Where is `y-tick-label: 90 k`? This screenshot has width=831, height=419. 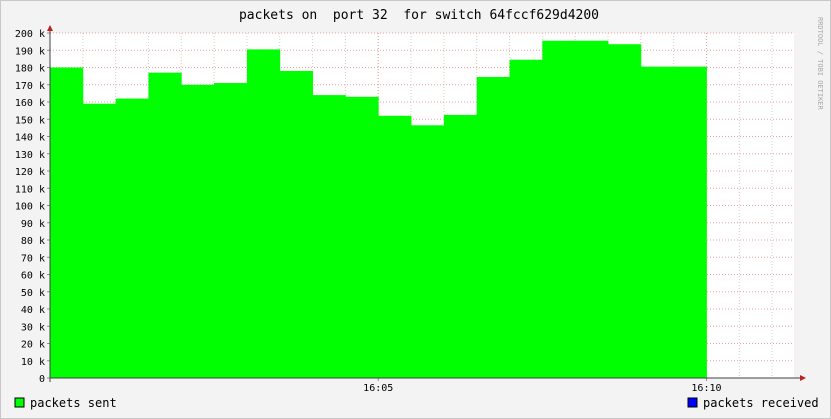 y-tick-label: 90 k is located at coordinates (33, 224).